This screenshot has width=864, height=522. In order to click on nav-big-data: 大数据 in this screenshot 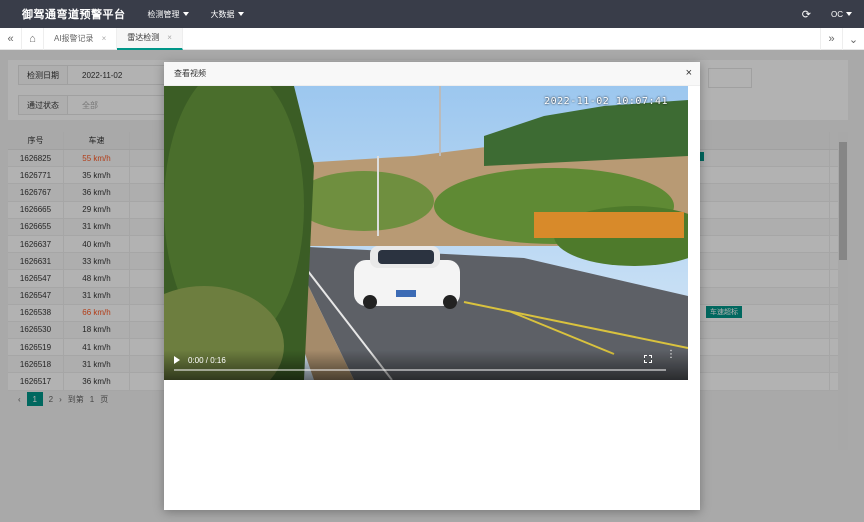, I will do `click(227, 14)`.